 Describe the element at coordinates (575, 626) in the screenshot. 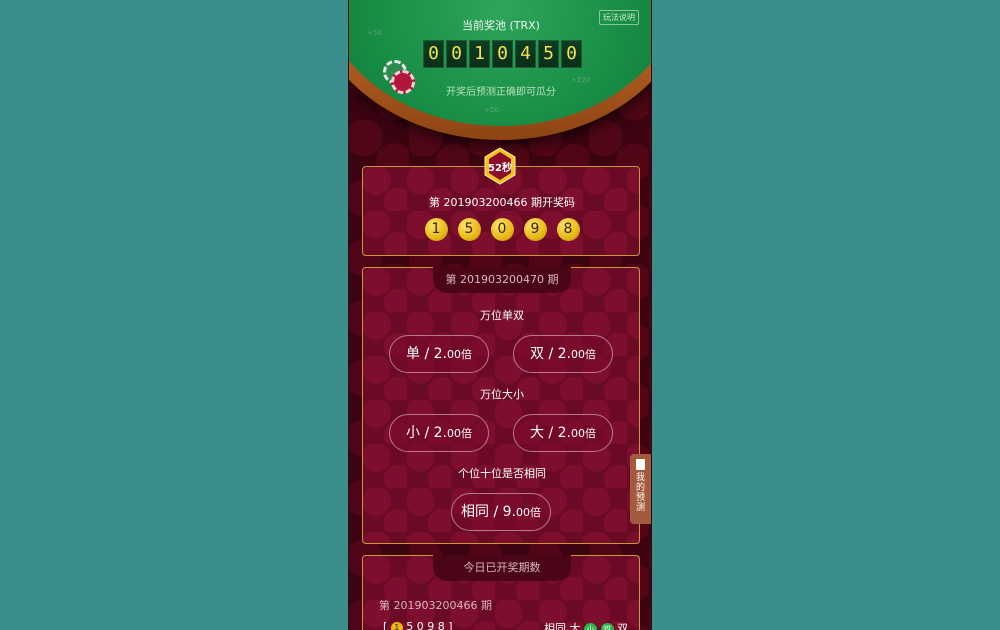

I see `history-big: 大` at that location.